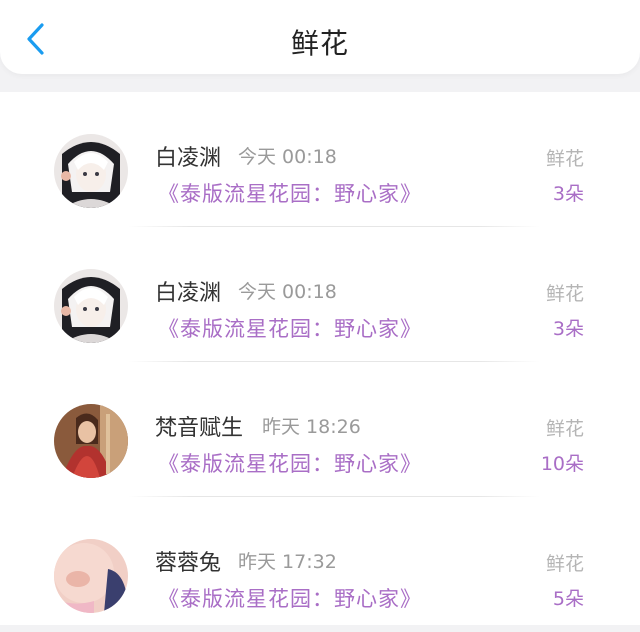 Image resolution: width=640 pixels, height=632 pixels. Describe the element at coordinates (199, 428) in the screenshot. I see `user-name: 梵音赋生` at that location.